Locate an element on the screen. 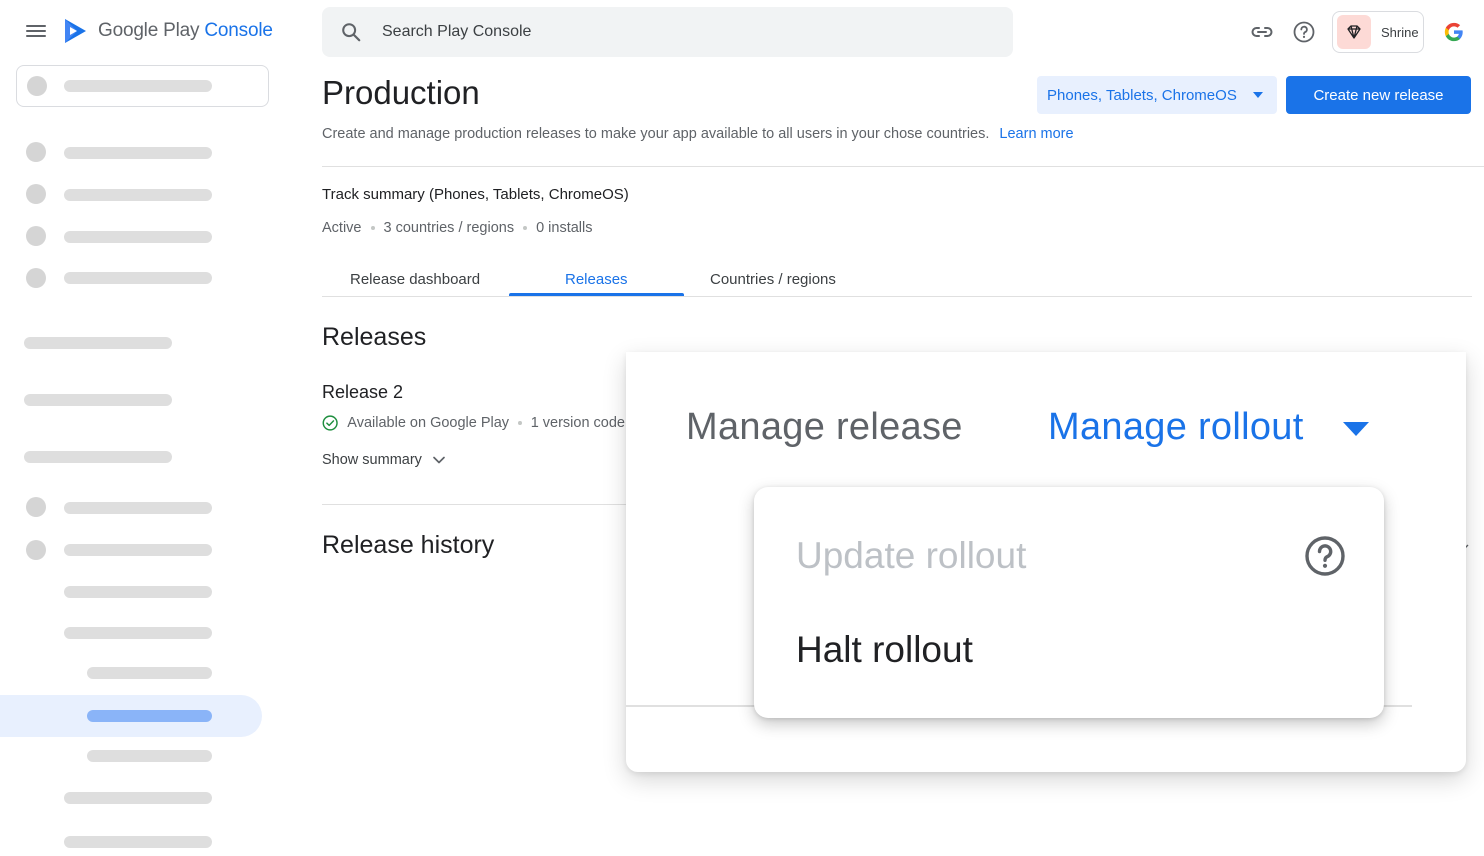 The width and height of the screenshot is (1484, 856). tab-releases: Releases is located at coordinates (596, 279).